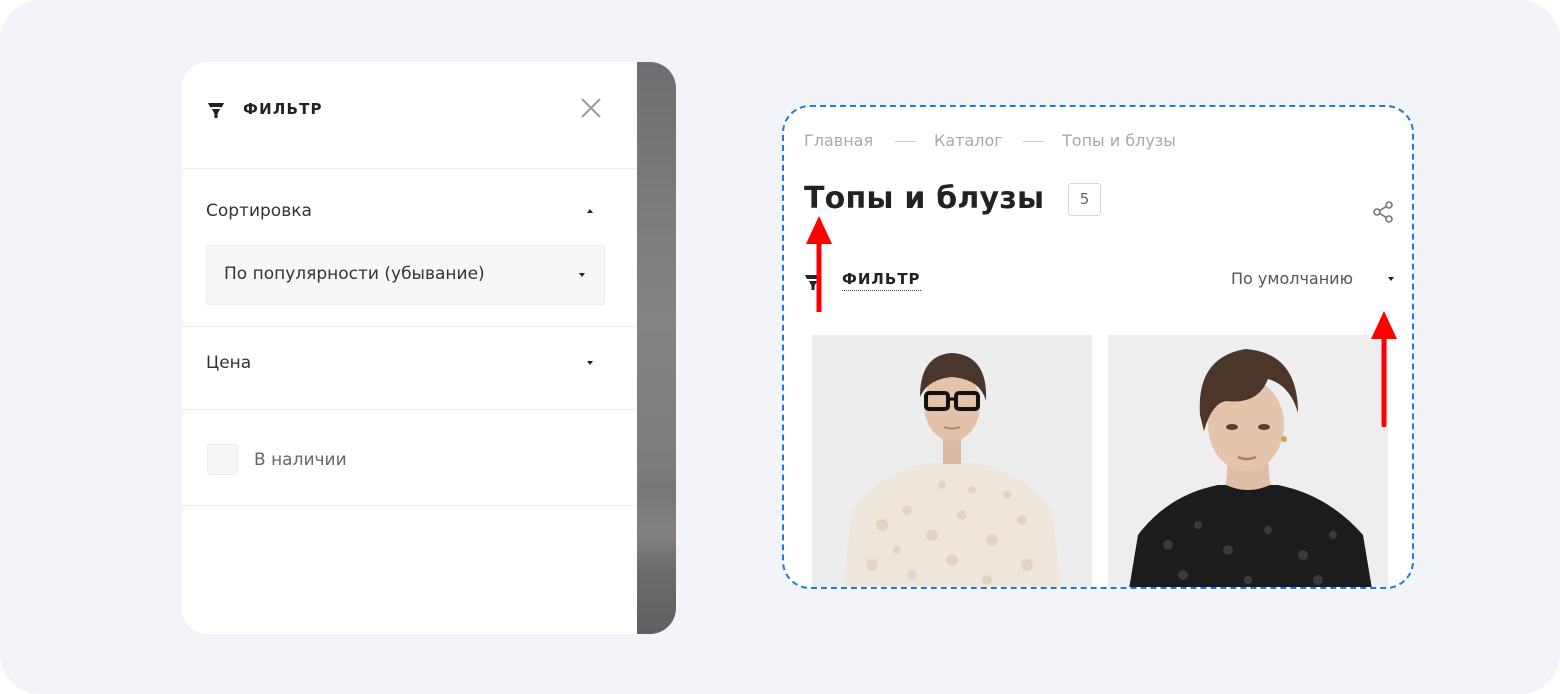 The width and height of the screenshot is (1560, 694). Describe the element at coordinates (354, 274) in the screenshot. I see `sort-select-value: По популярности (убывание)` at that location.